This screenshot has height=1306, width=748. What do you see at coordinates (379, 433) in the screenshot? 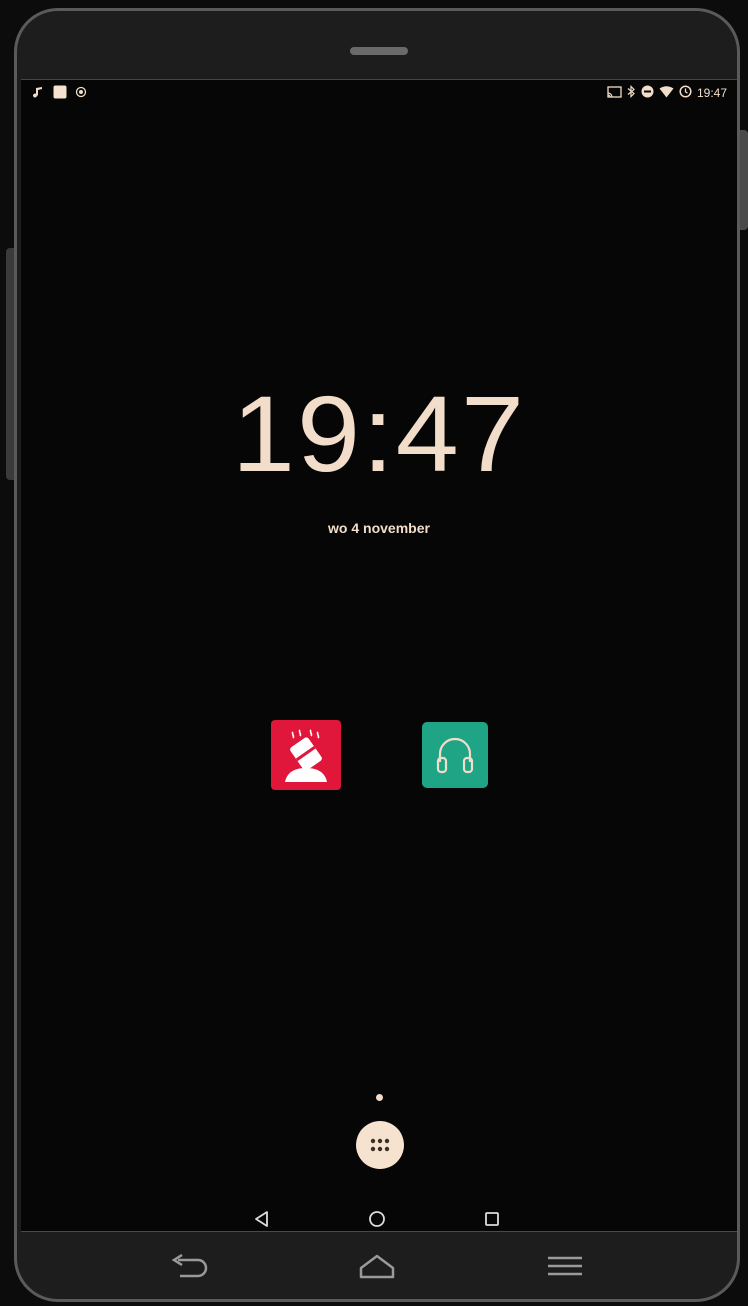
I see `lockscreen-clock: 19:47` at bounding box center [379, 433].